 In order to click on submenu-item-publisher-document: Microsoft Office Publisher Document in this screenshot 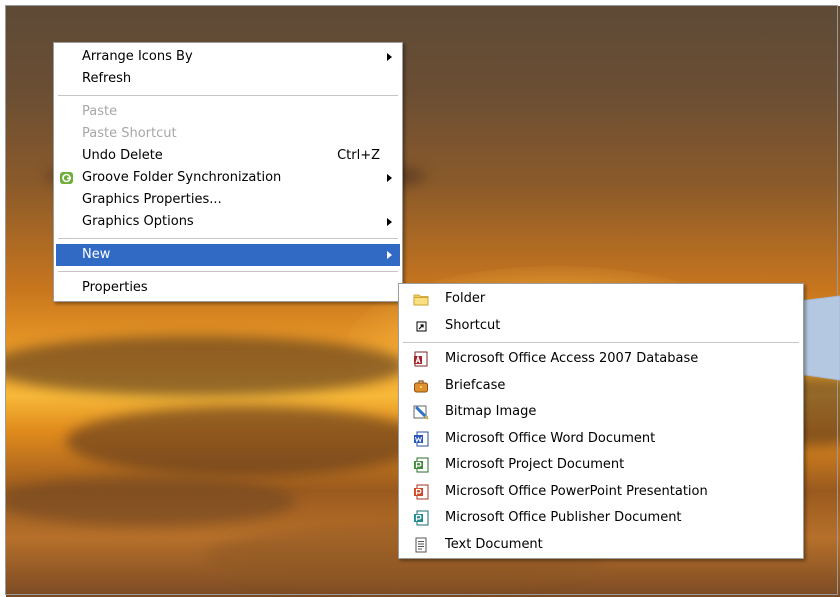, I will do `click(601, 518)`.